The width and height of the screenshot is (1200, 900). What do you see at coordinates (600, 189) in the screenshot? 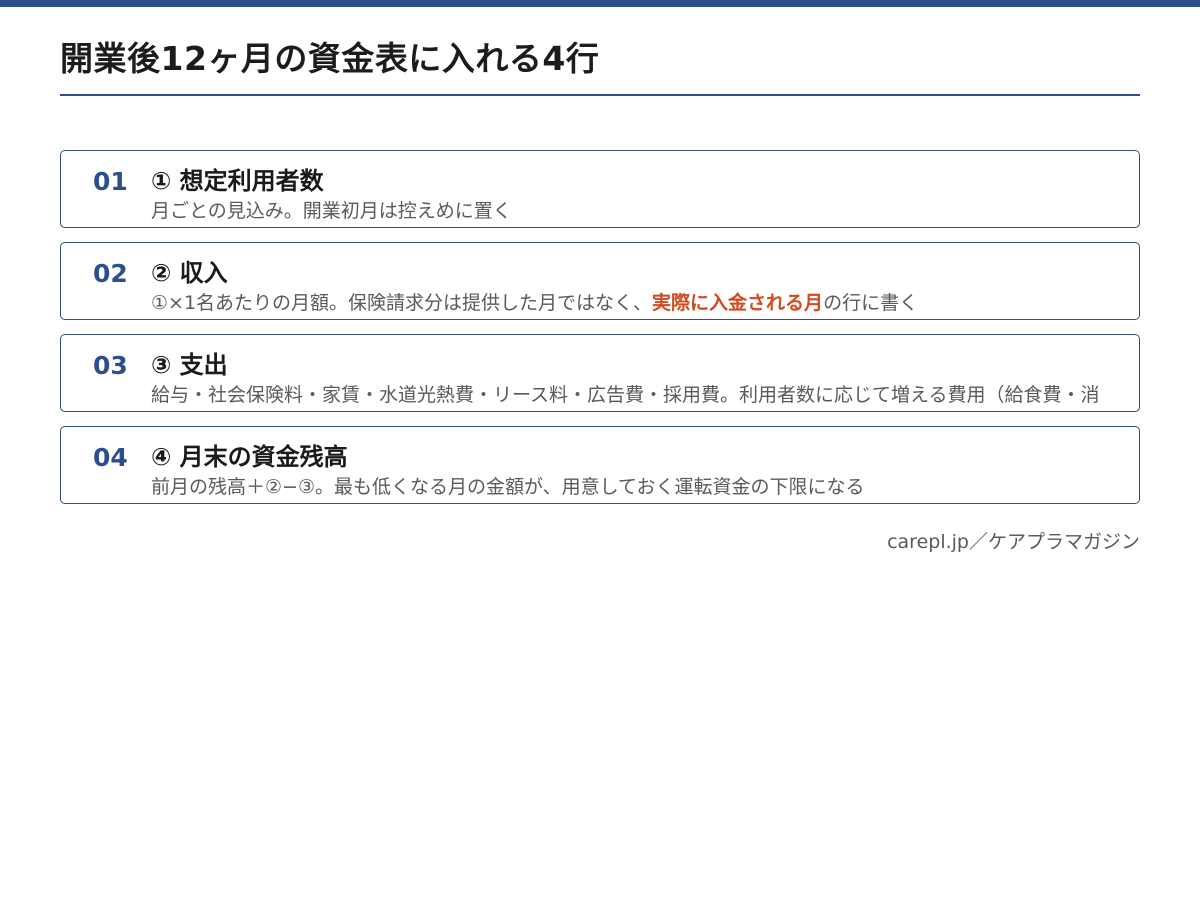
I see `row-card-01: 01 ① 想定利用者数 月ごとの見込み。開業初月は控えめに置く` at bounding box center [600, 189].